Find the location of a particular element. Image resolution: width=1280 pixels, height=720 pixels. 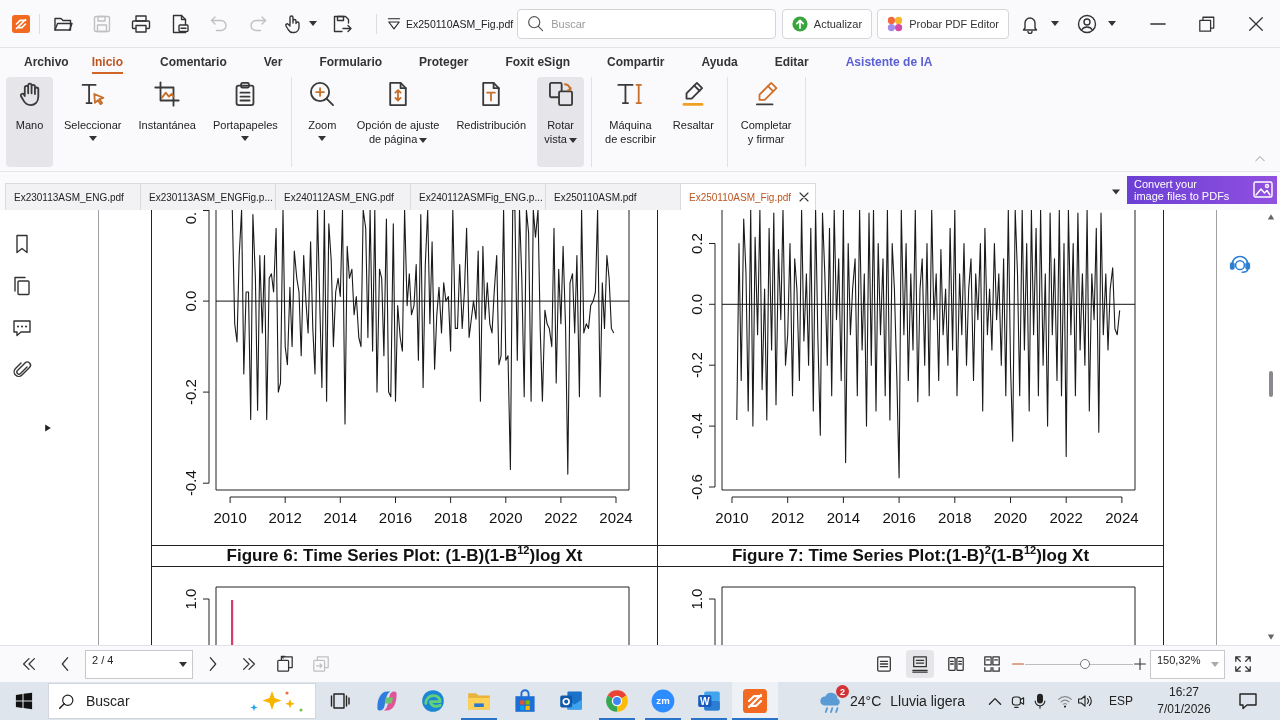

continuous-page-icon is located at coordinates (920, 664).